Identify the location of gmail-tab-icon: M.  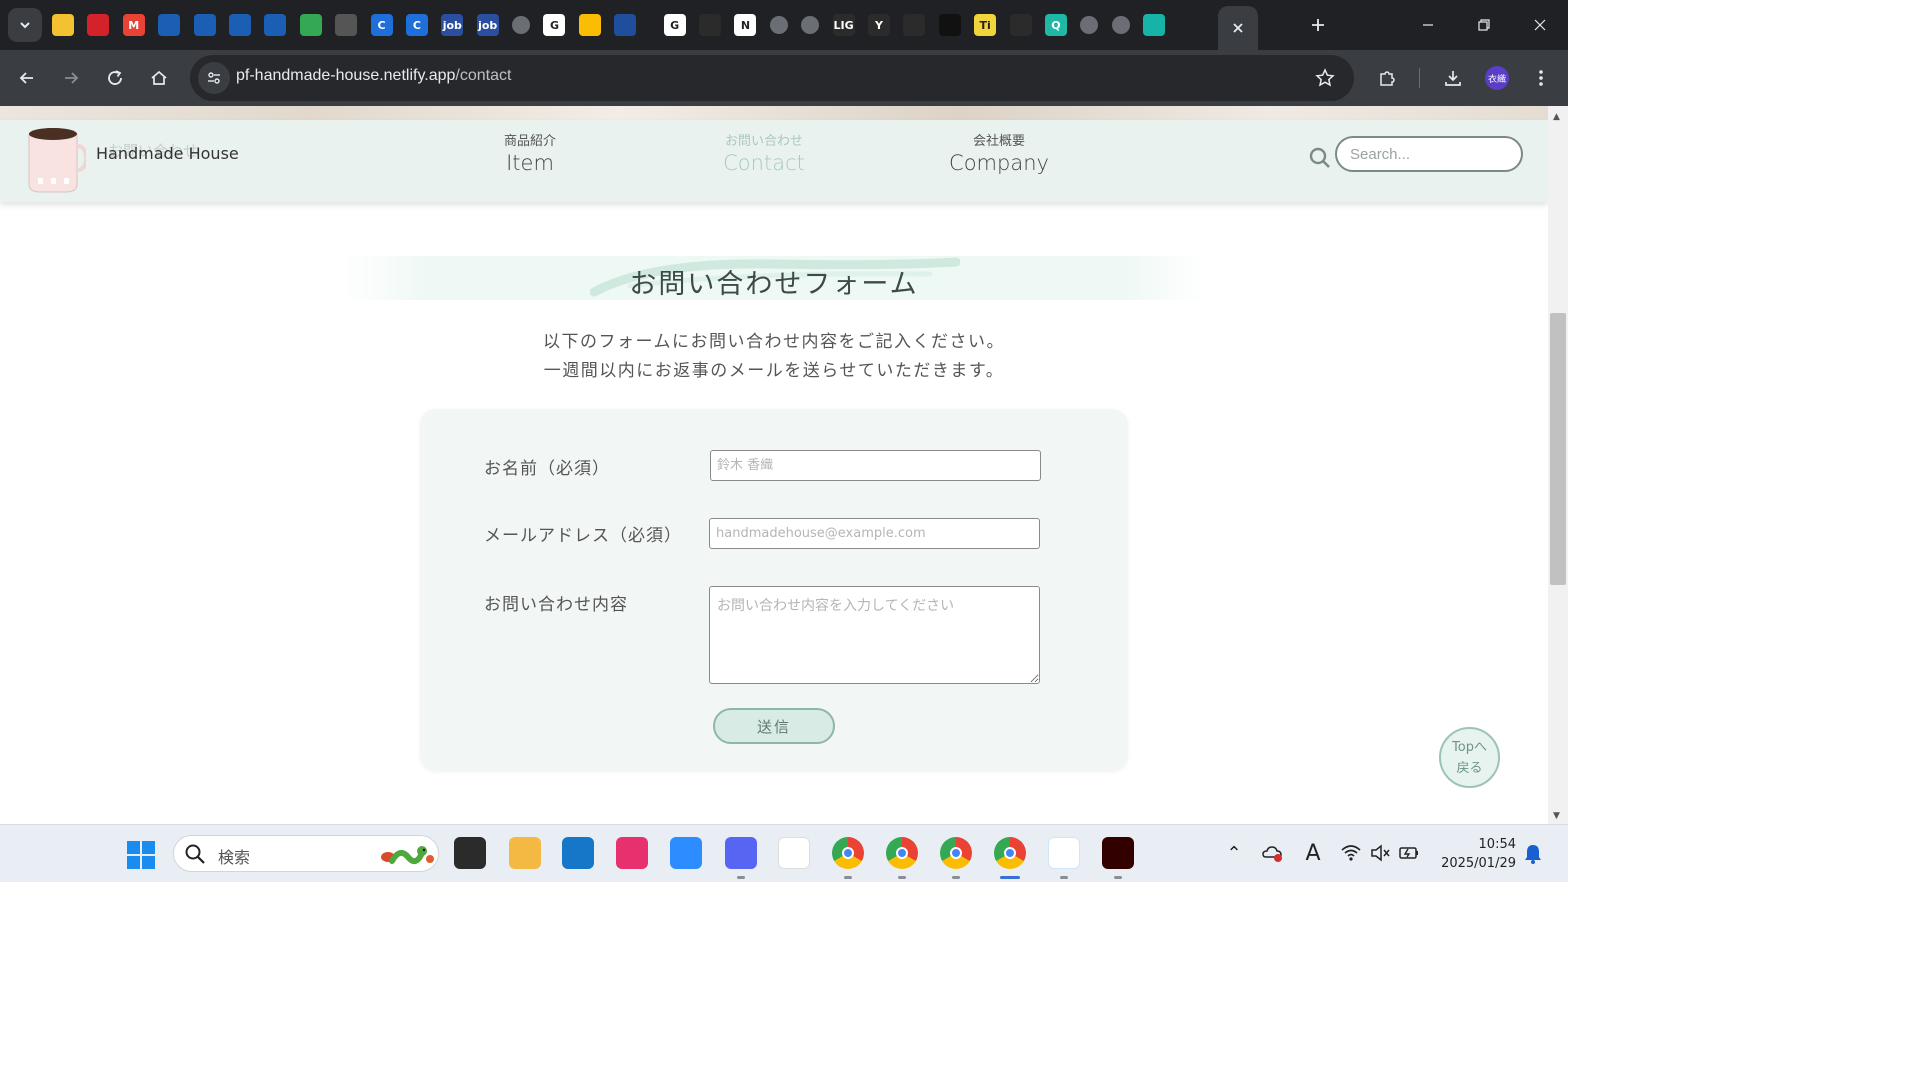
(133, 25).